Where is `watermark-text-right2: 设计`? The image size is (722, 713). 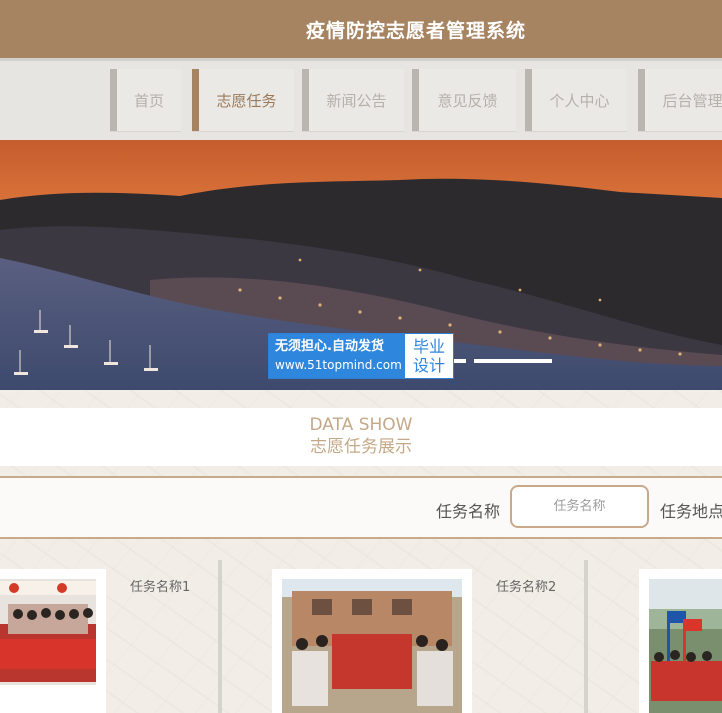
watermark-text-right2: 设计 is located at coordinates (428, 365).